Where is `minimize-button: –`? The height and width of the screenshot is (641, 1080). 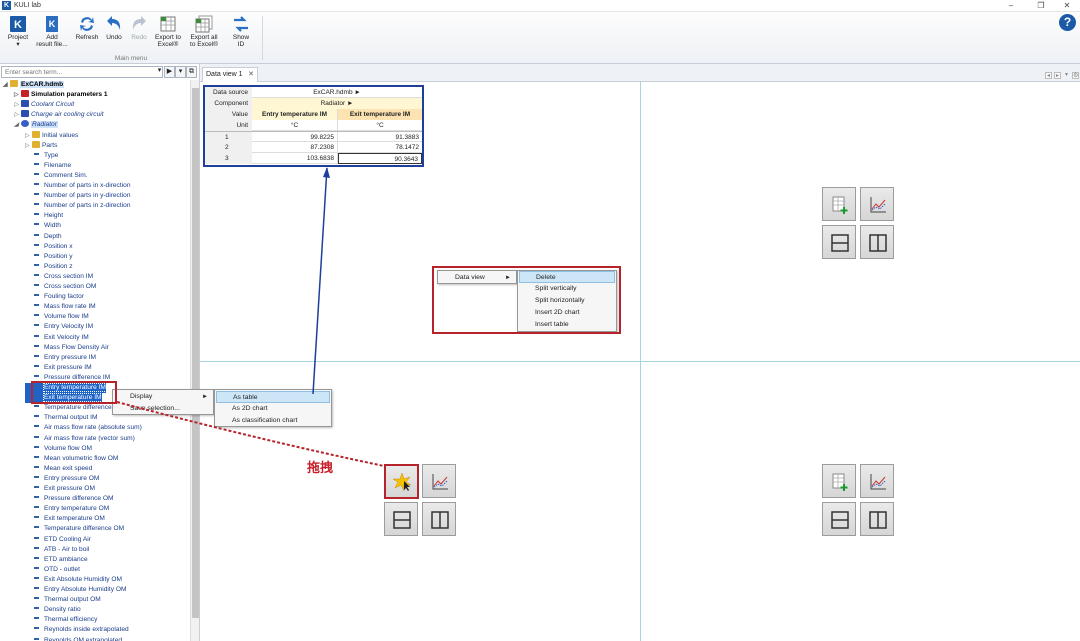
minimize-button: – is located at coordinates (1011, 6).